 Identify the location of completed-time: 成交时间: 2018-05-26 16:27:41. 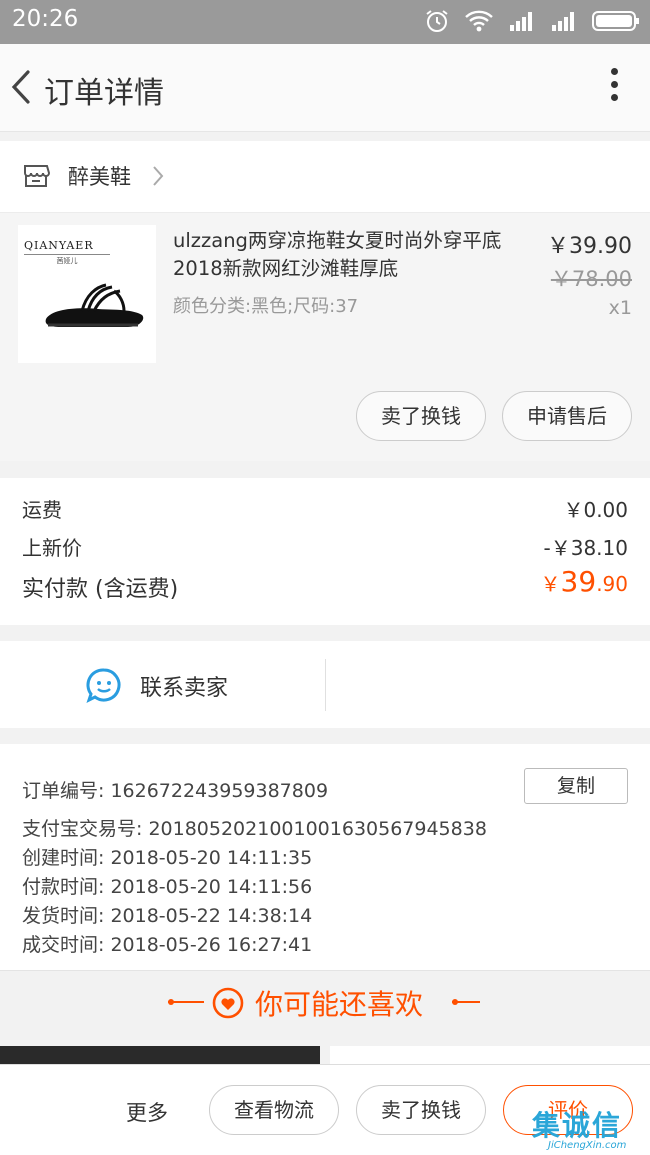
(167, 945).